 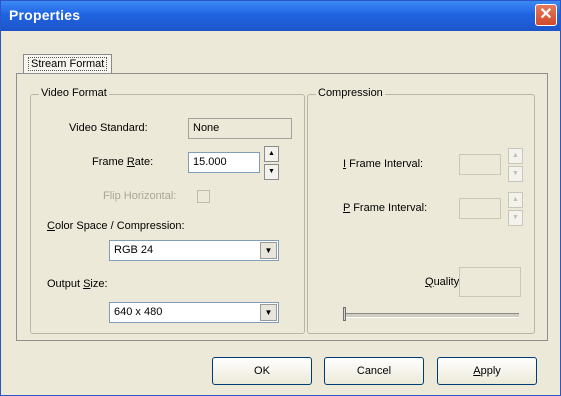 I want to click on i-frame-interval-label: I Frame Interval:, so click(x=383, y=164).